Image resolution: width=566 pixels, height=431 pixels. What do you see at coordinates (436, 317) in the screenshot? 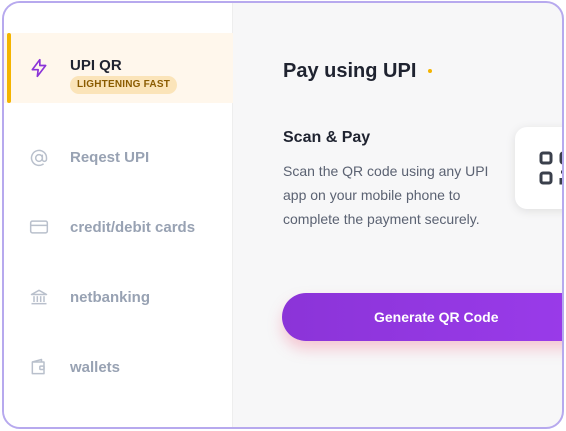
I see `generate-qr-button-label: Generate QR Code` at bounding box center [436, 317].